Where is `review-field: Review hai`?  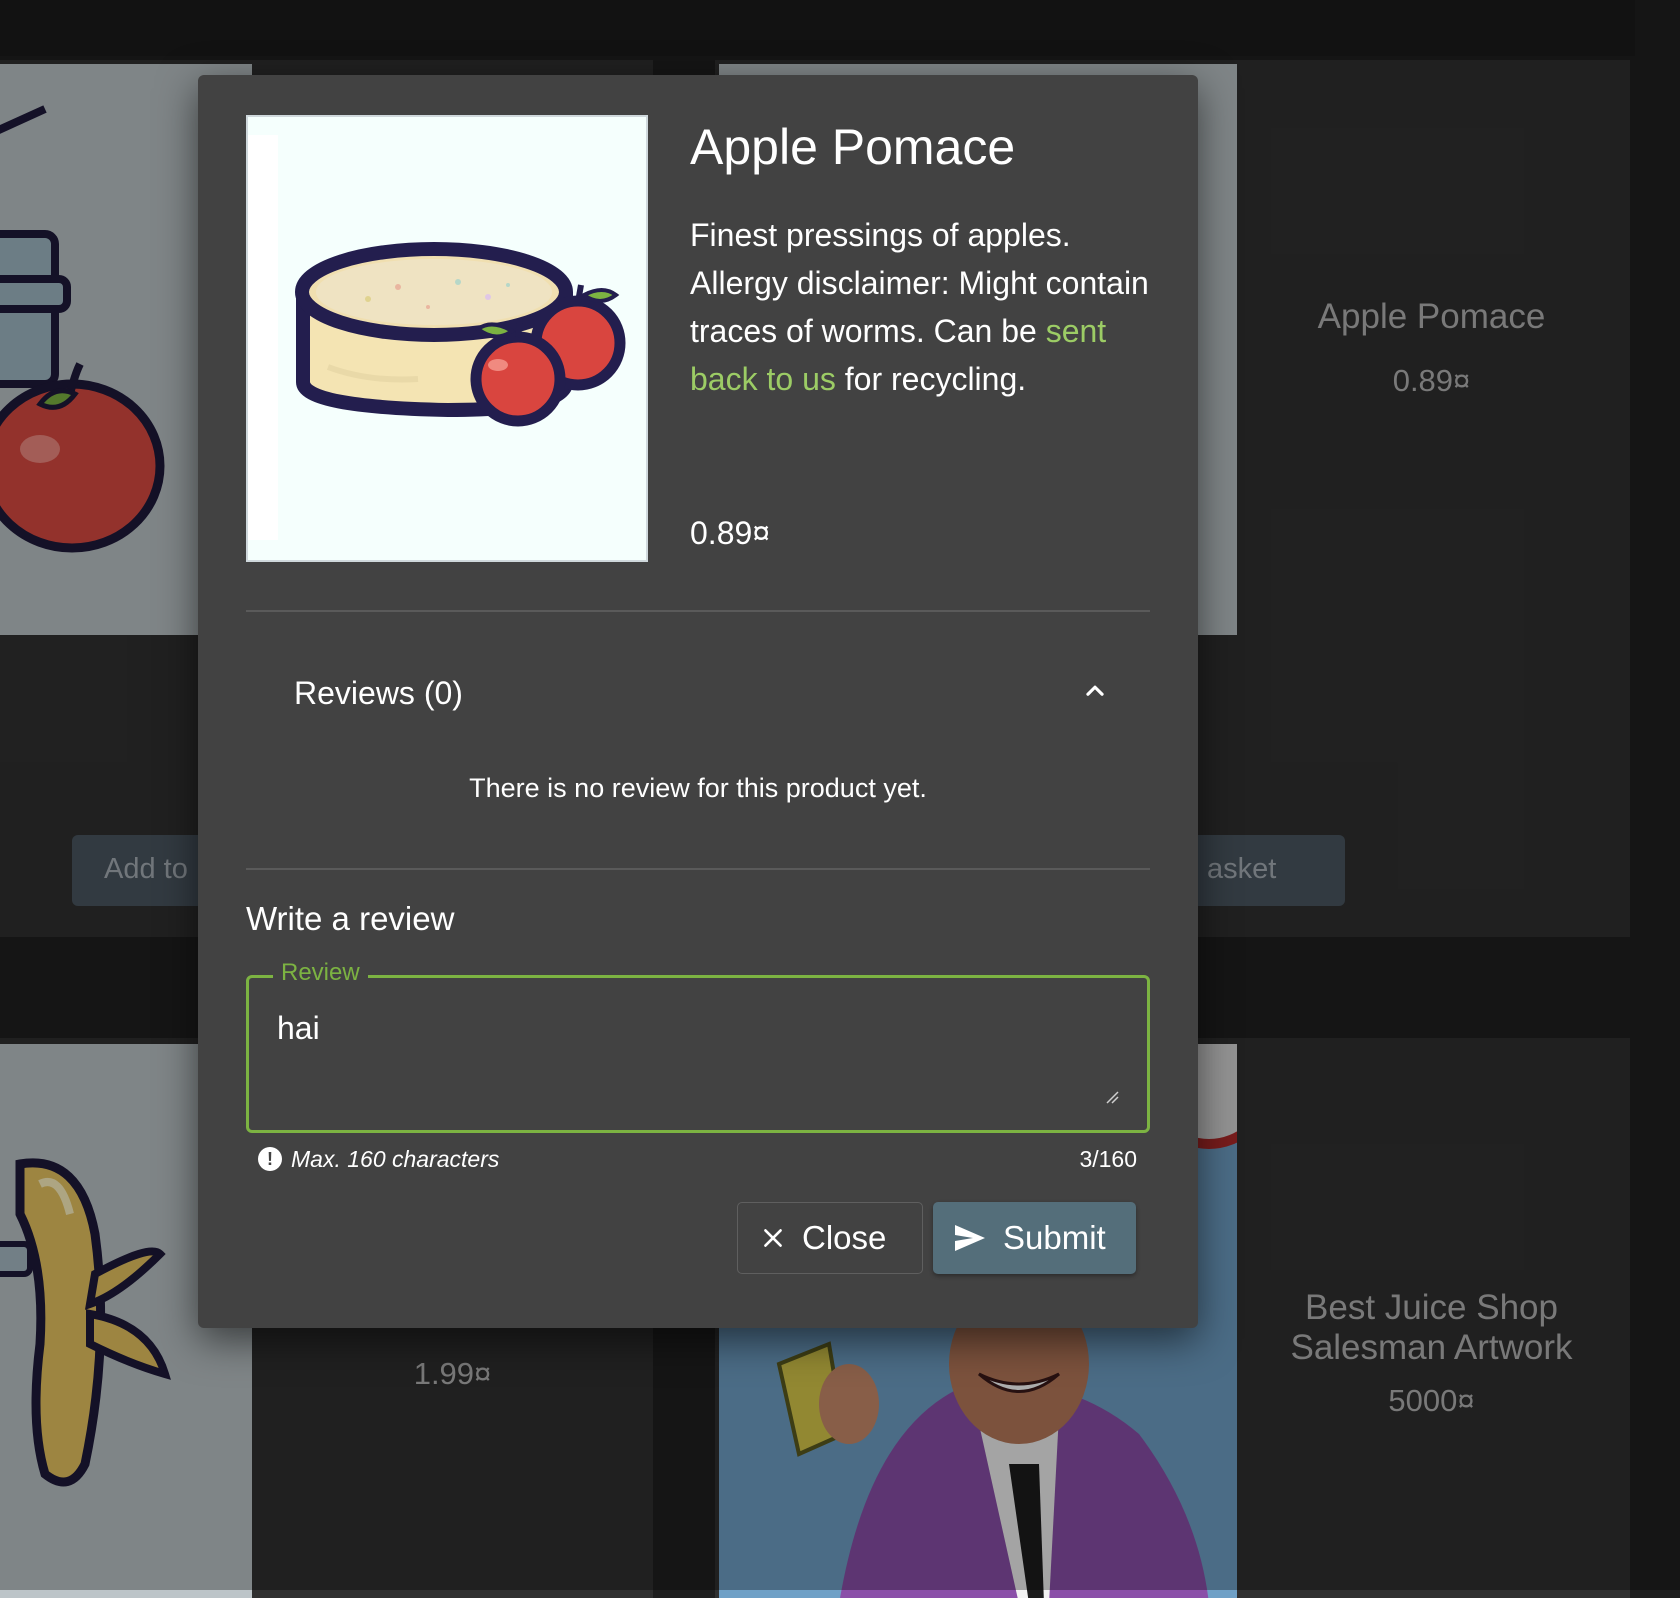
review-field: Review hai is located at coordinates (698, 1045).